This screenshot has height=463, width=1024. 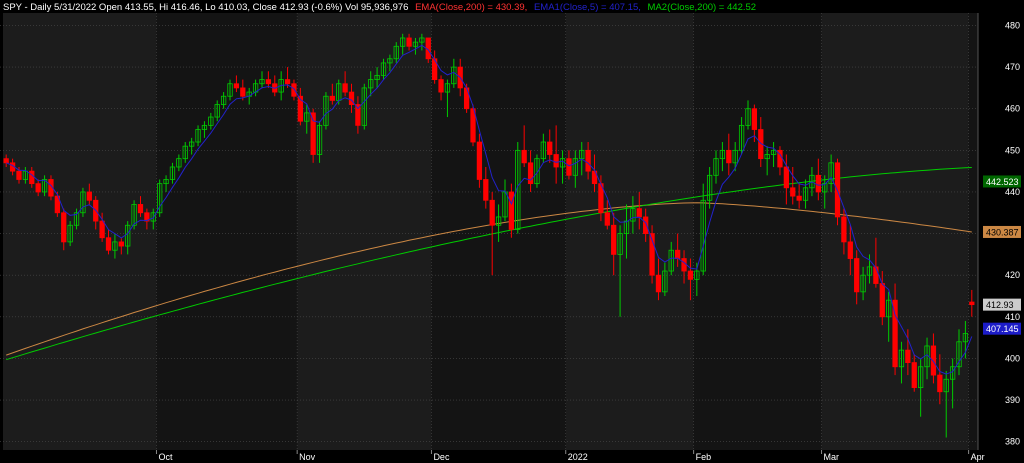 I want to click on x-tick-label: Nov, so click(x=307, y=457).